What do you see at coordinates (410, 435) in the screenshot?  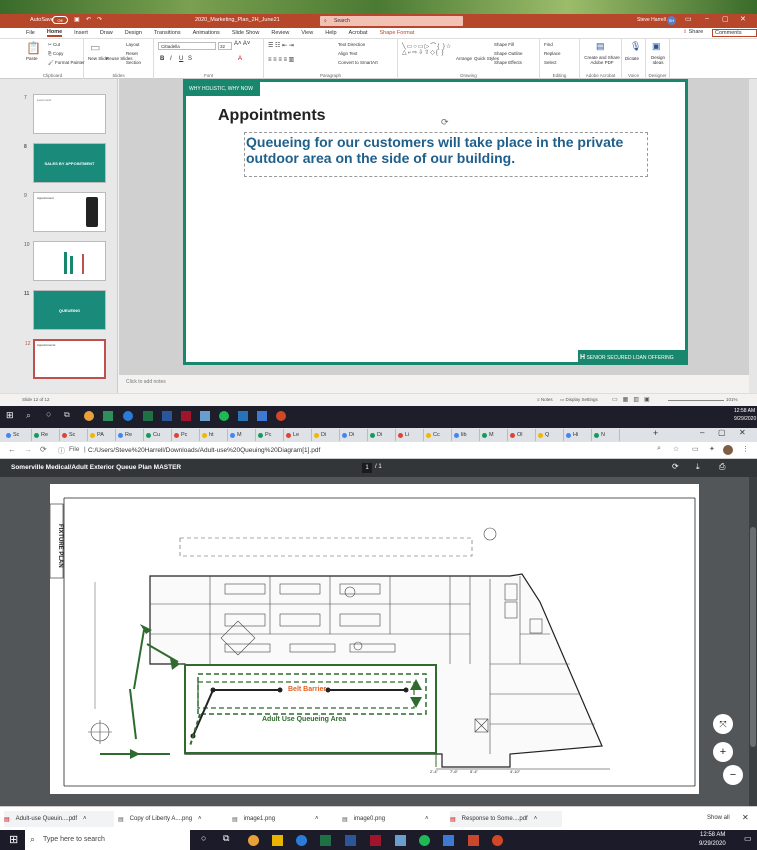 I see `browser-tab: Li` at bounding box center [410, 435].